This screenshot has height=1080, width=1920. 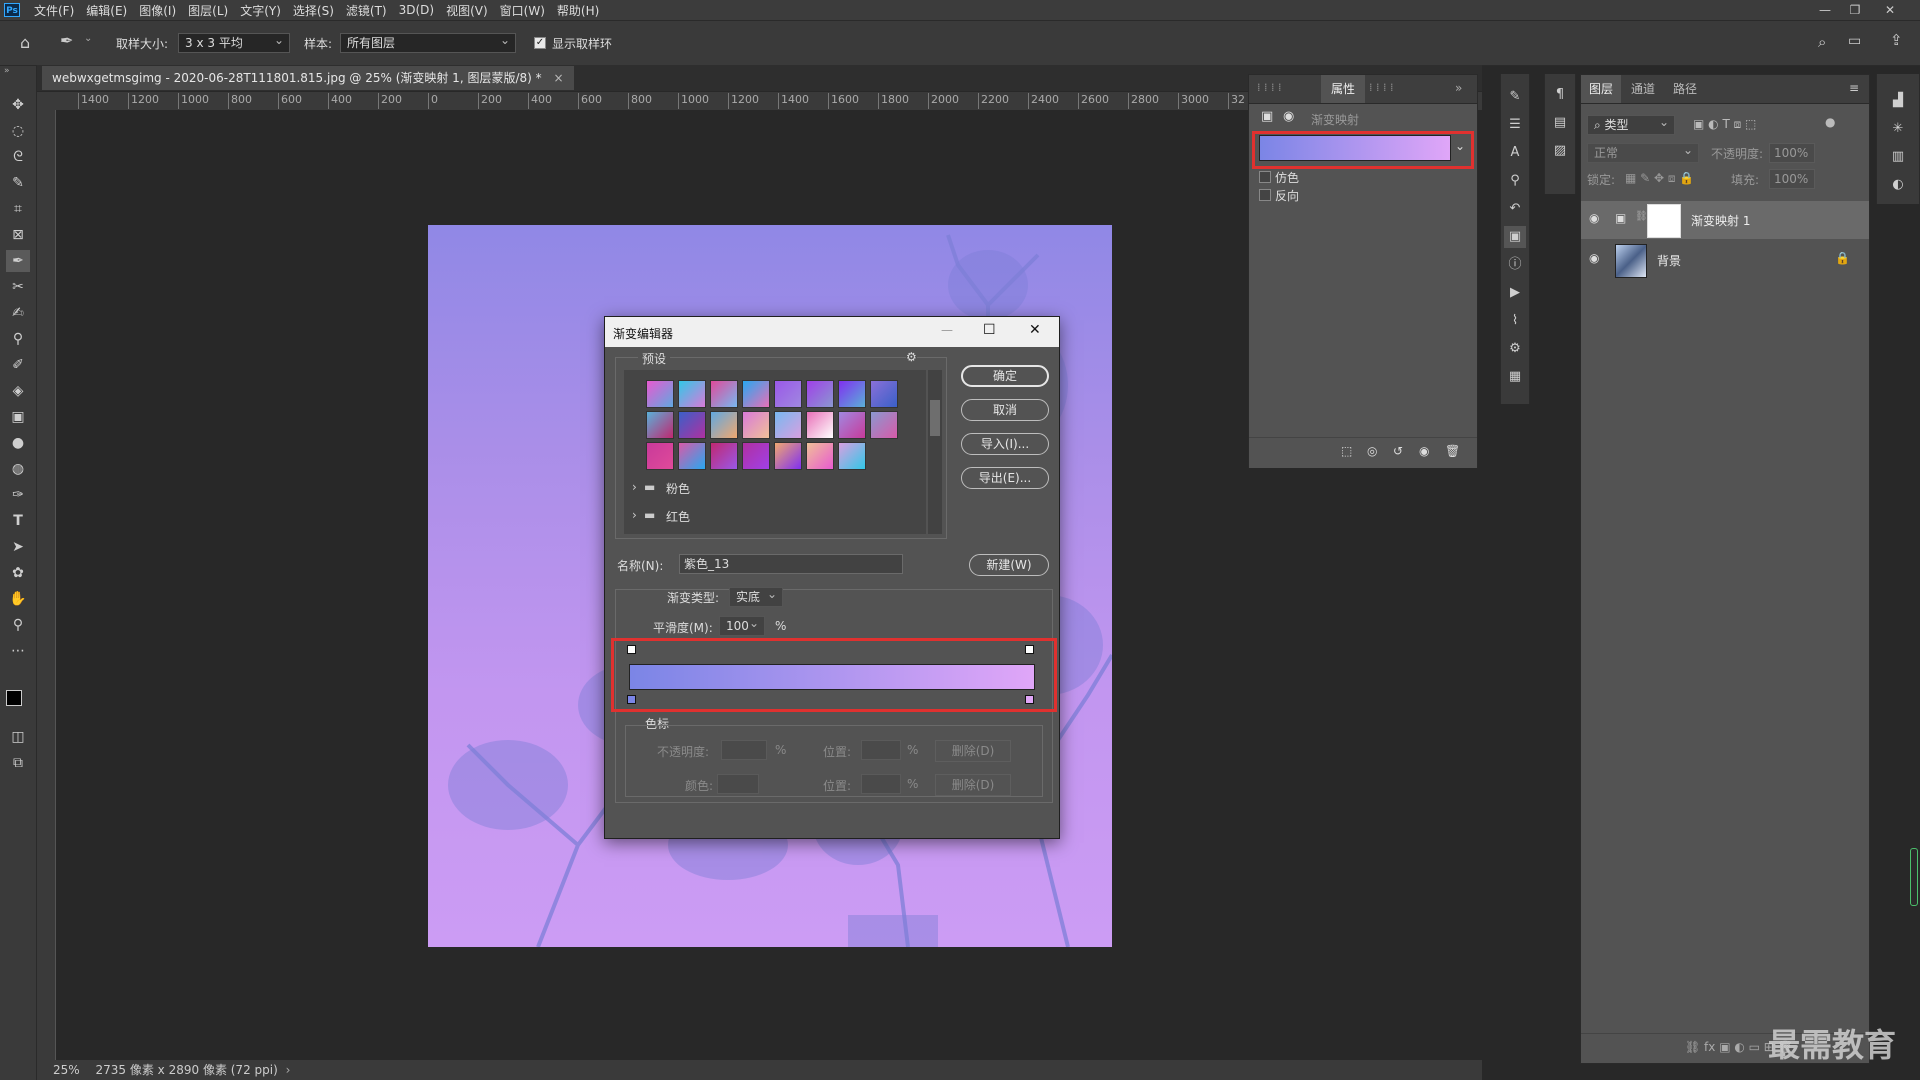 What do you see at coordinates (18, 235) in the screenshot?
I see `frame-tool-icon: ⊠` at bounding box center [18, 235].